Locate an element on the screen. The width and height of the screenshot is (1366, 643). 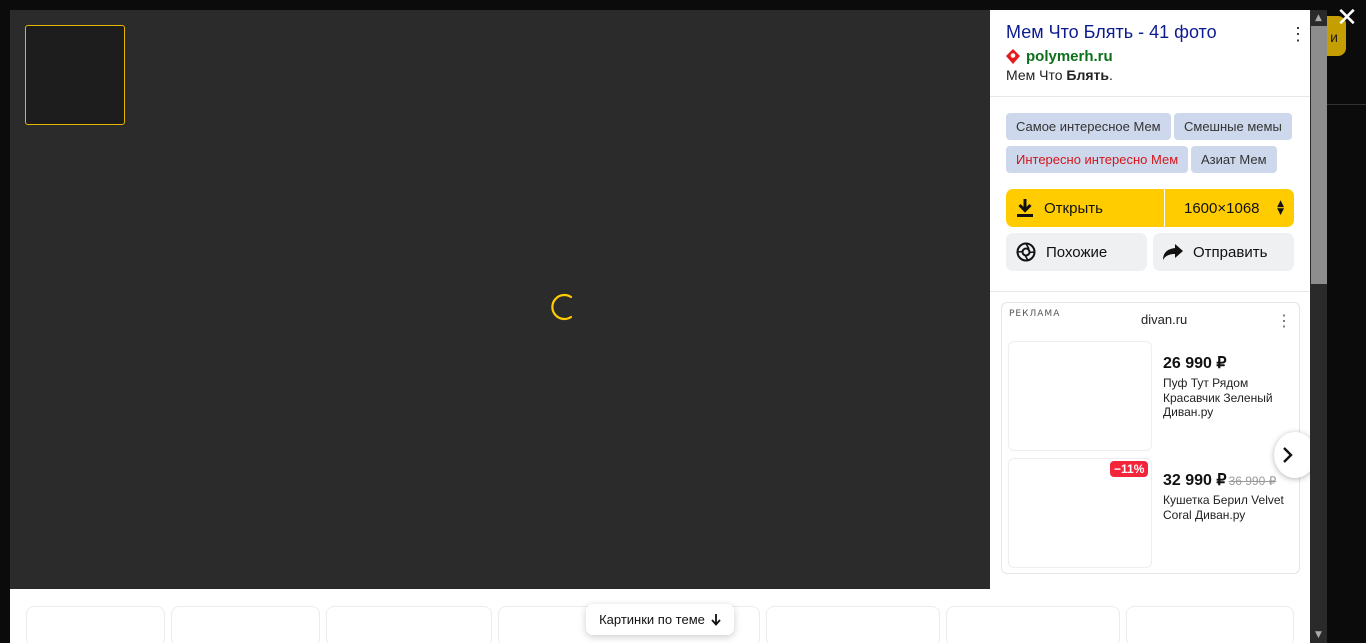
similar-button: Похожие is located at coordinates (1076, 252).